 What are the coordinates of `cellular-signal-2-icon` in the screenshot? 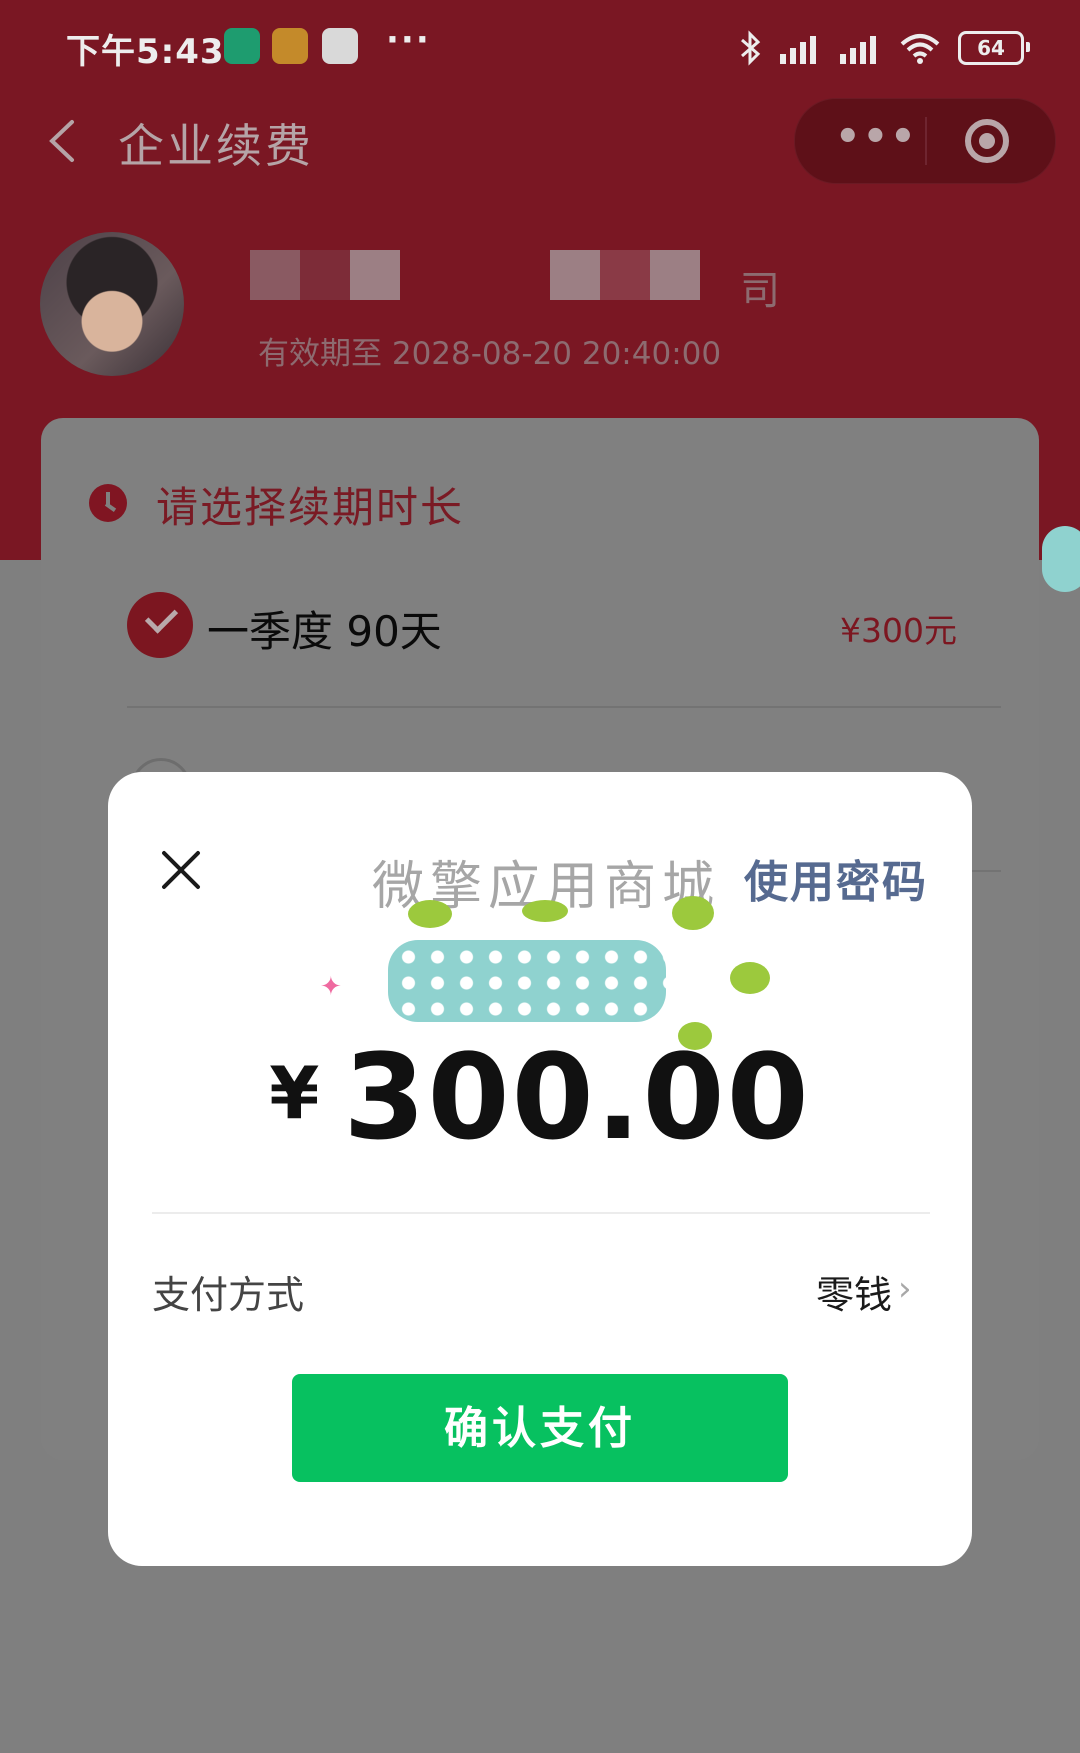 It's located at (858, 50).